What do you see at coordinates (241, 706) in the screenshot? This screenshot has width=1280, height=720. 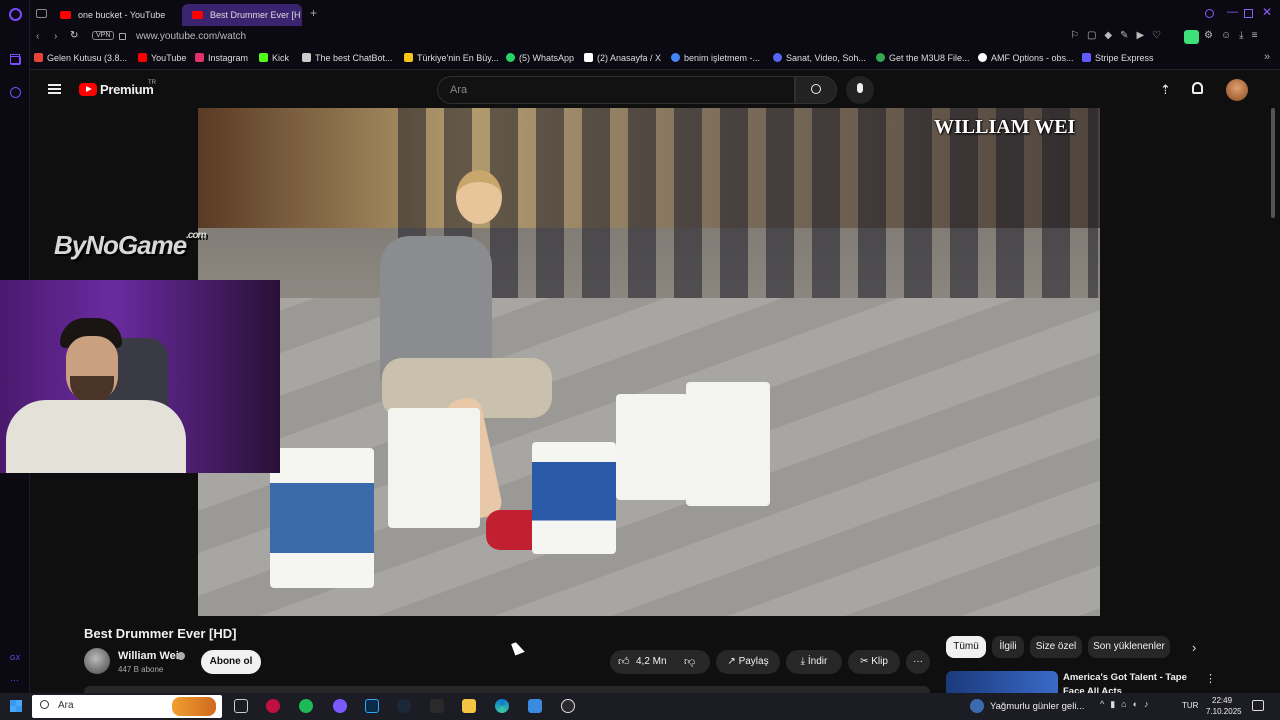 I see `task-view-icon` at bounding box center [241, 706].